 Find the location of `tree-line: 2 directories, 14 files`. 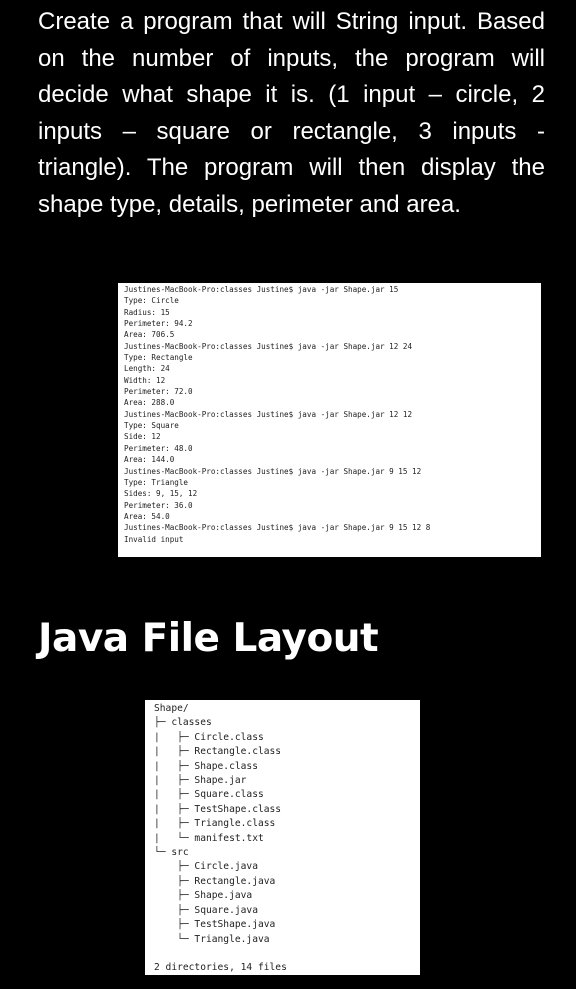

tree-line: 2 directories, 14 files is located at coordinates (220, 968).